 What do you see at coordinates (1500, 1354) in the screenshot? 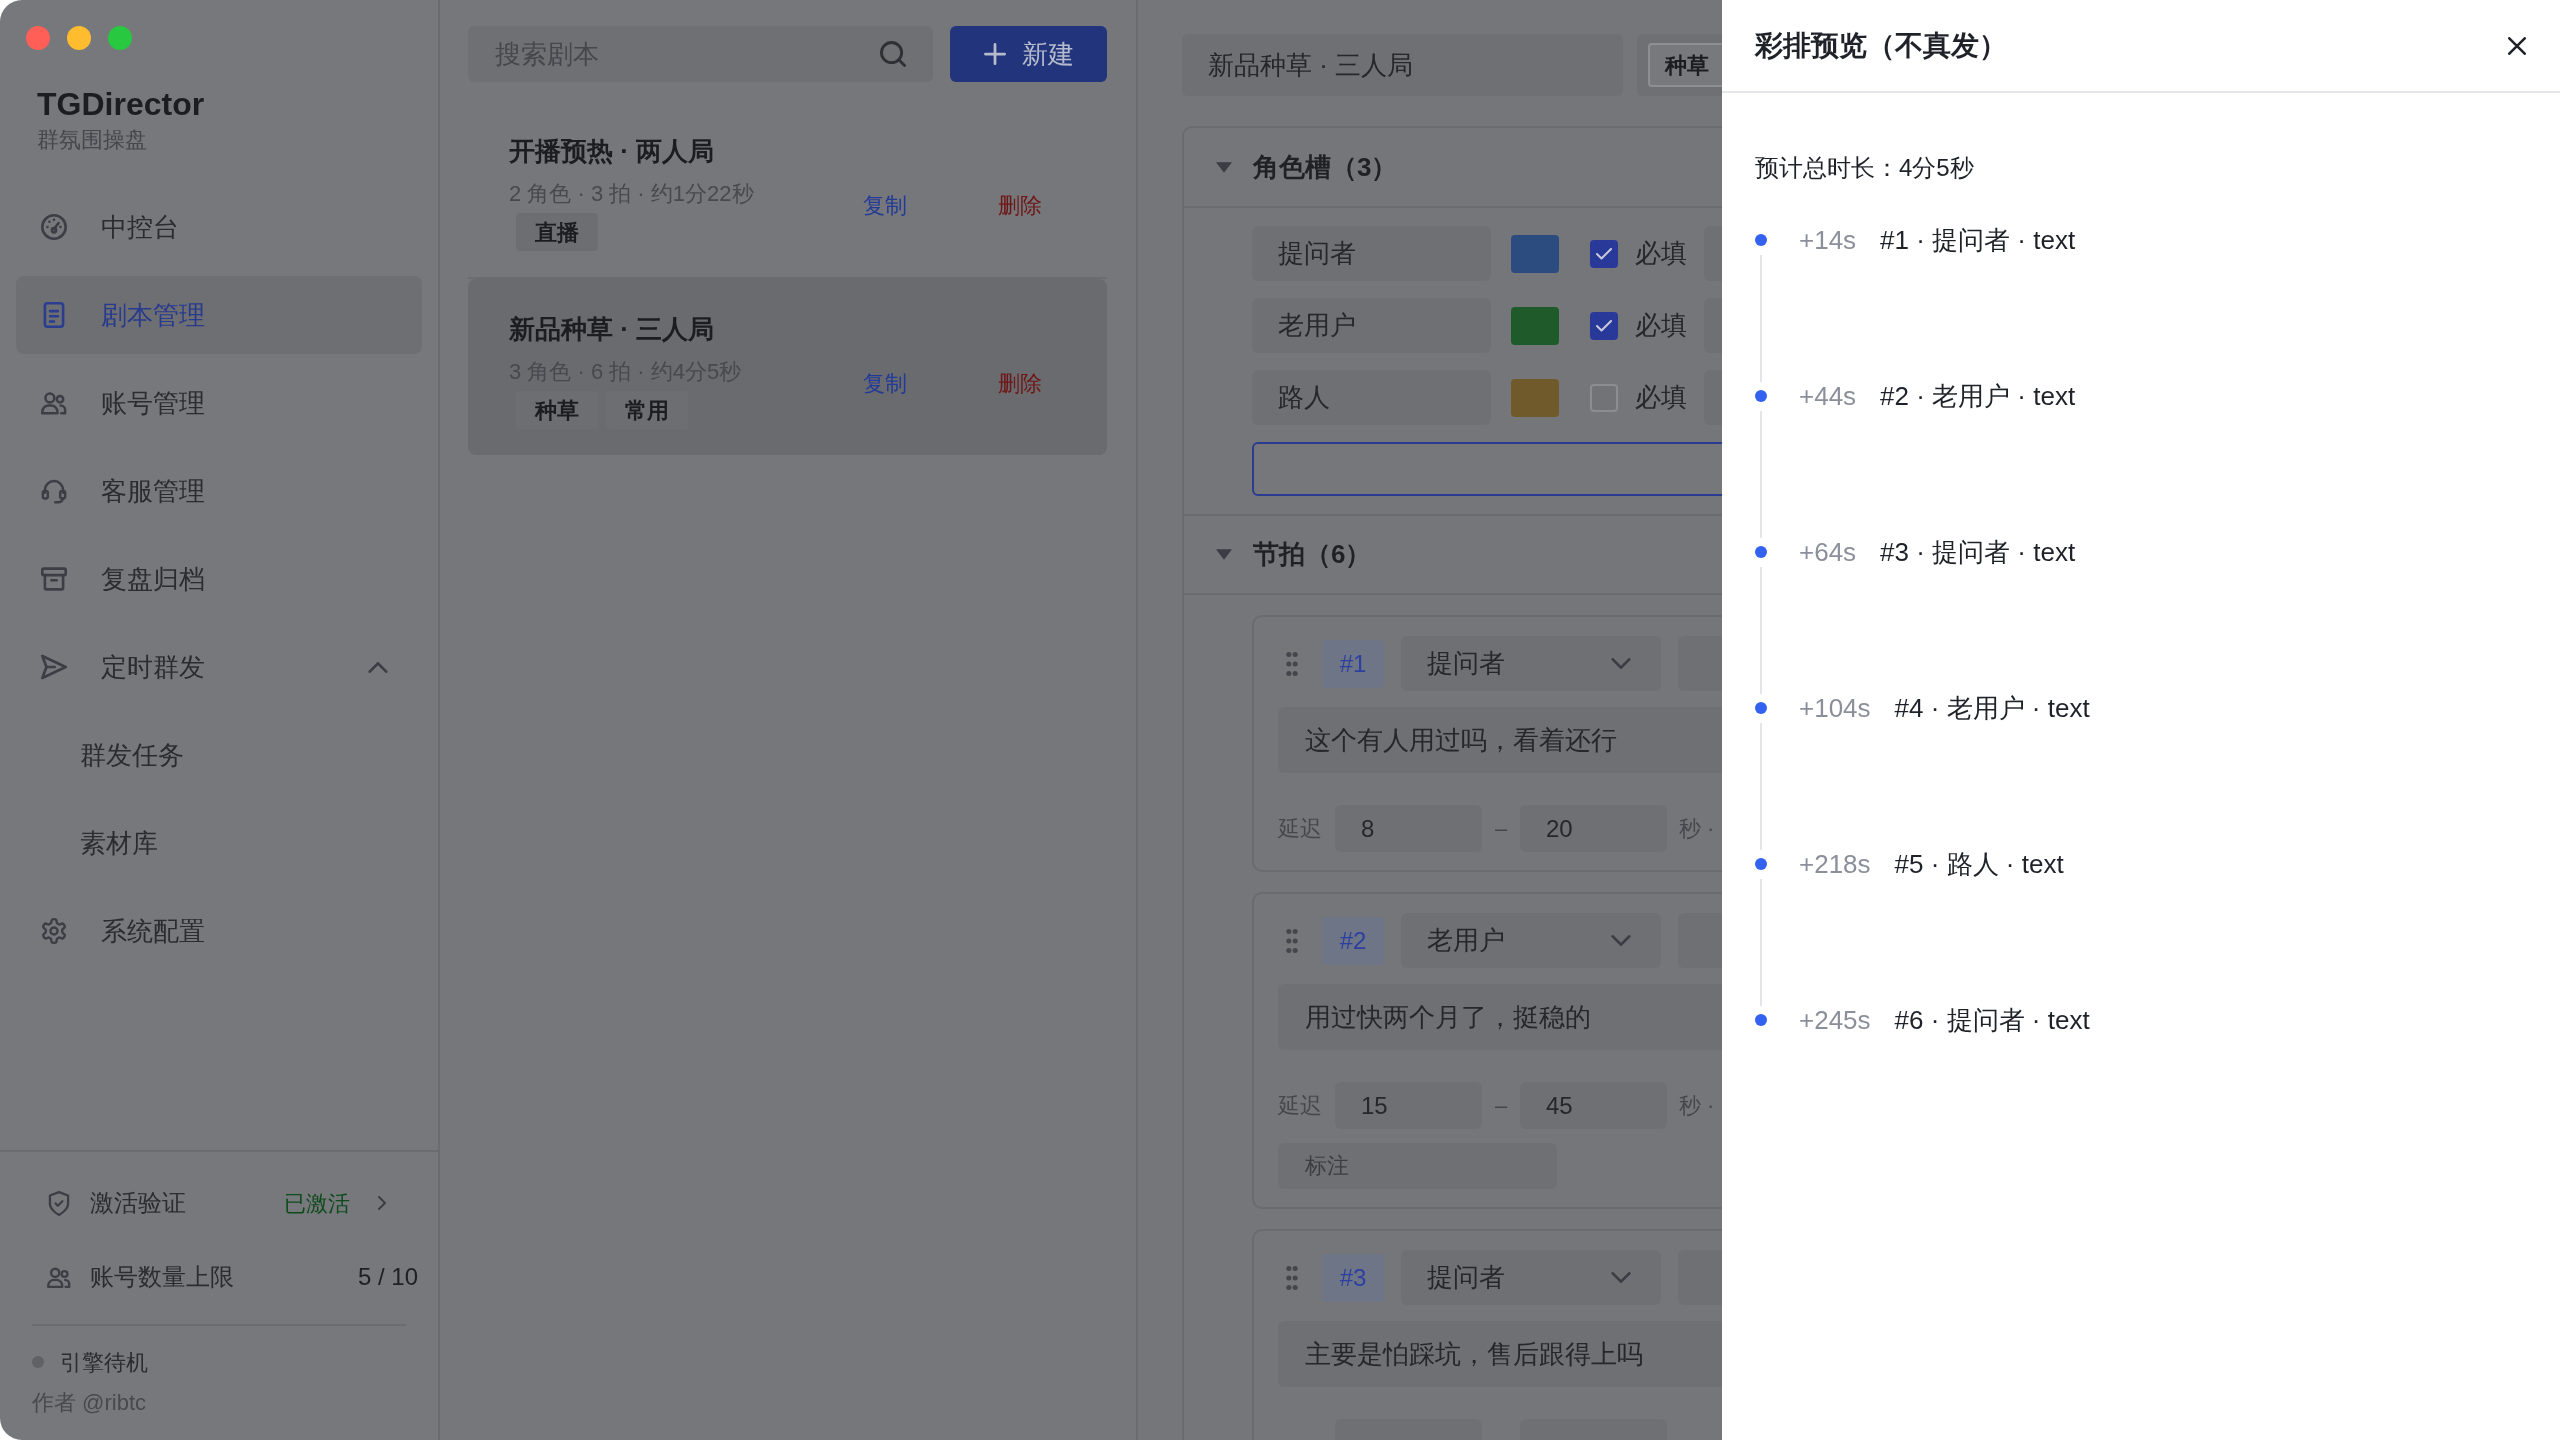
I see `message-field: 主要是怕踩坑，售后跟得上吗` at bounding box center [1500, 1354].